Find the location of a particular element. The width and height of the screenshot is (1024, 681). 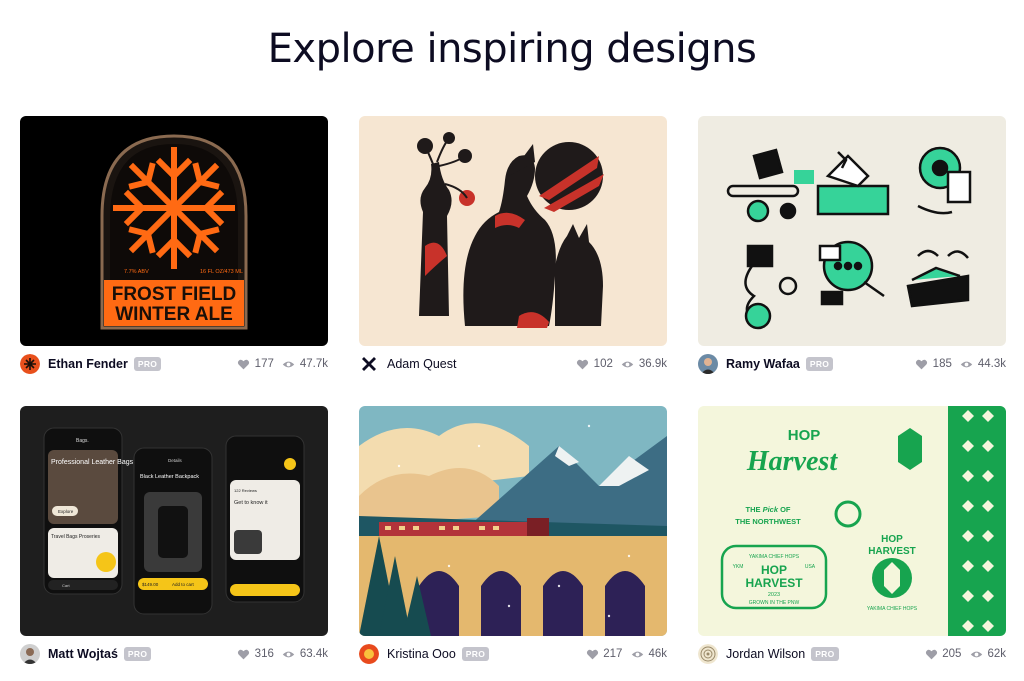

app-get-to-know: Get to know it is located at coordinates (251, 503).